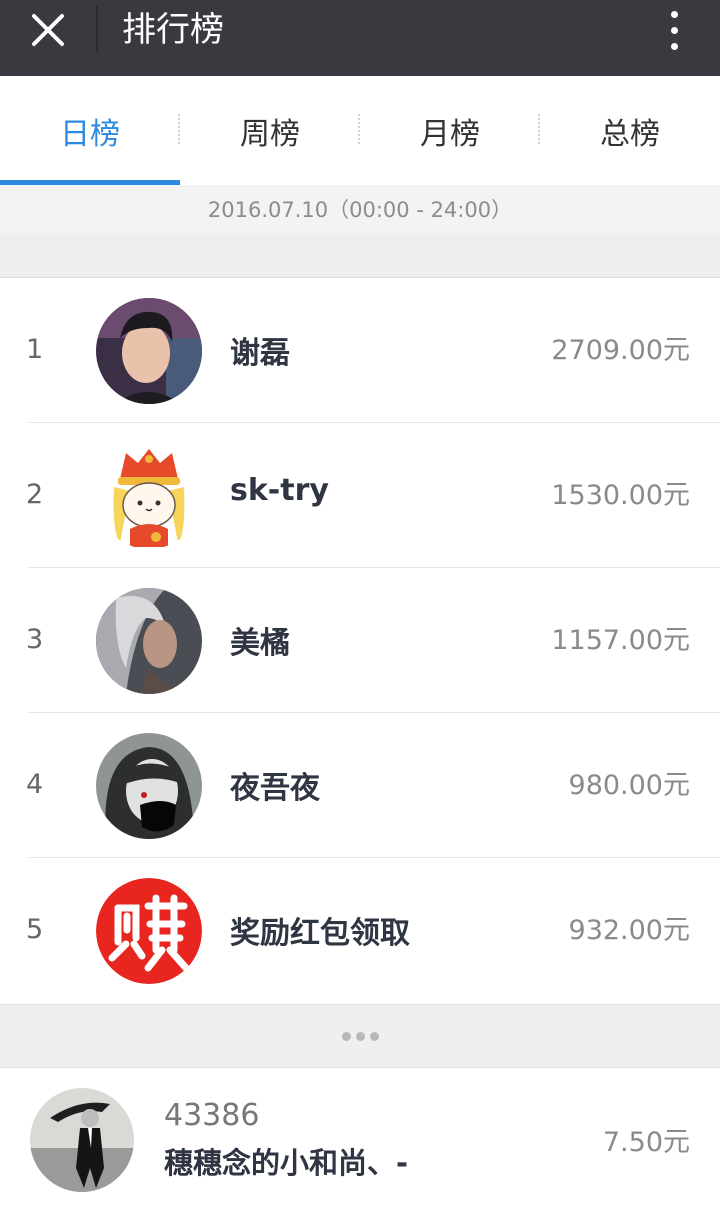 The image size is (720, 1210). Describe the element at coordinates (674, 14) in the screenshot. I see `more-vertical-icon` at that location.